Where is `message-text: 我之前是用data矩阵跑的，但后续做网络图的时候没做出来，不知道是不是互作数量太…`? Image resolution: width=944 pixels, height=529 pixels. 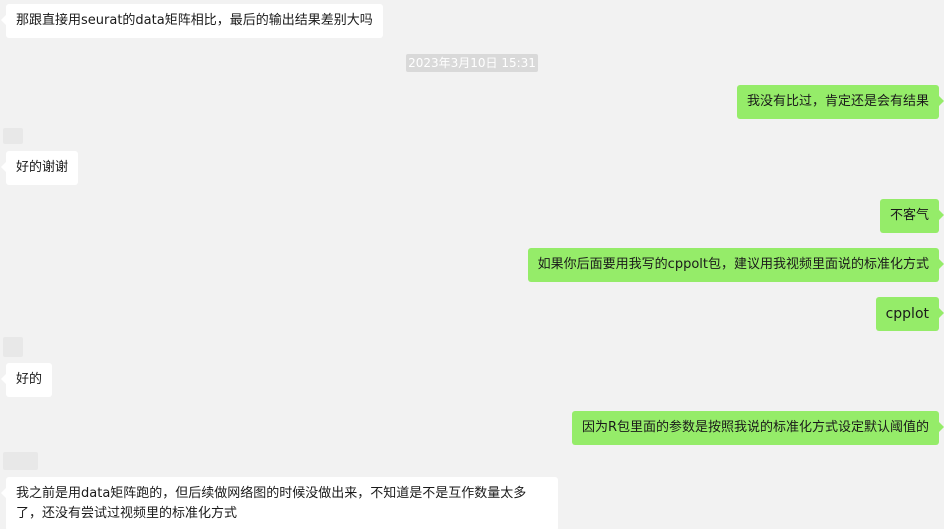
message-text: 我之前是用data矩阵跑的，但后续做网络图的时候没做出来，不知道是不是互作数量太… is located at coordinates (271, 503).